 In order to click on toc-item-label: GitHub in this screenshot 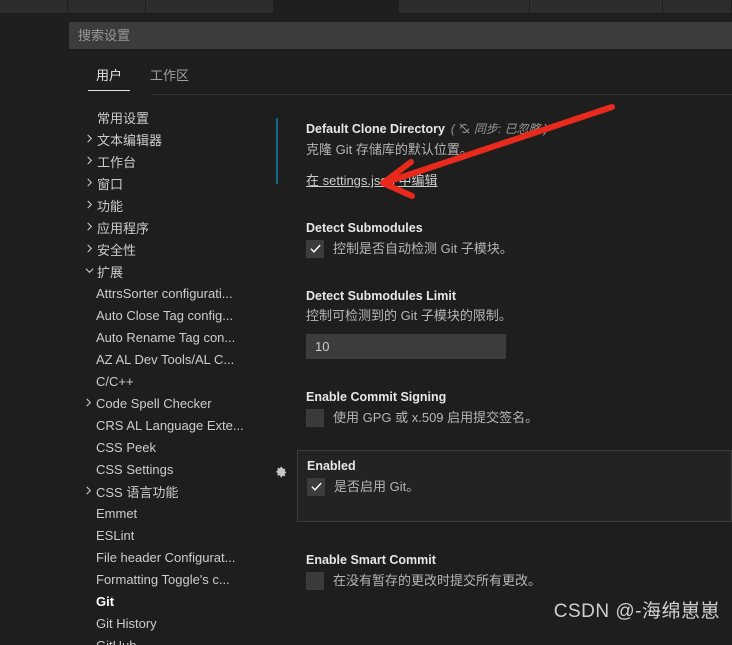, I will do `click(116, 641)`.